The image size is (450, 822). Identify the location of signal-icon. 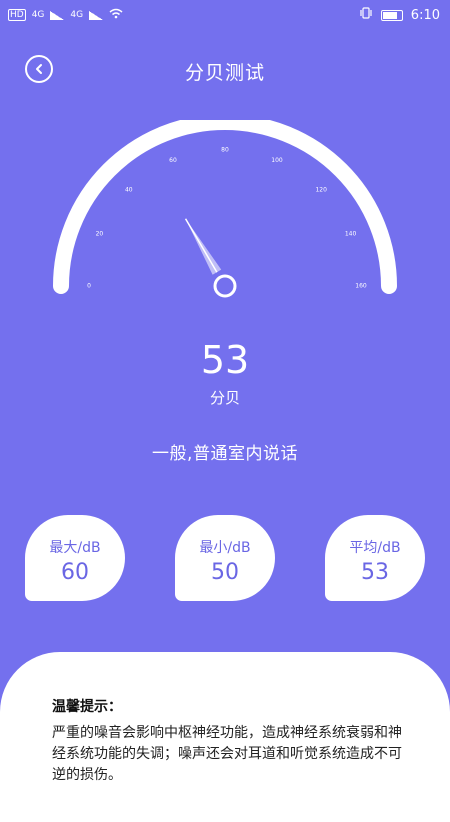
(57, 15).